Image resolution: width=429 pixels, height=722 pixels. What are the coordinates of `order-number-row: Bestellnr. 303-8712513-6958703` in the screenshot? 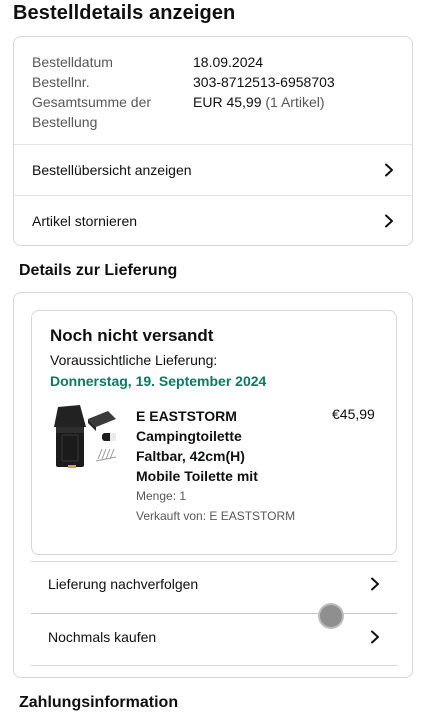 It's located at (183, 82).